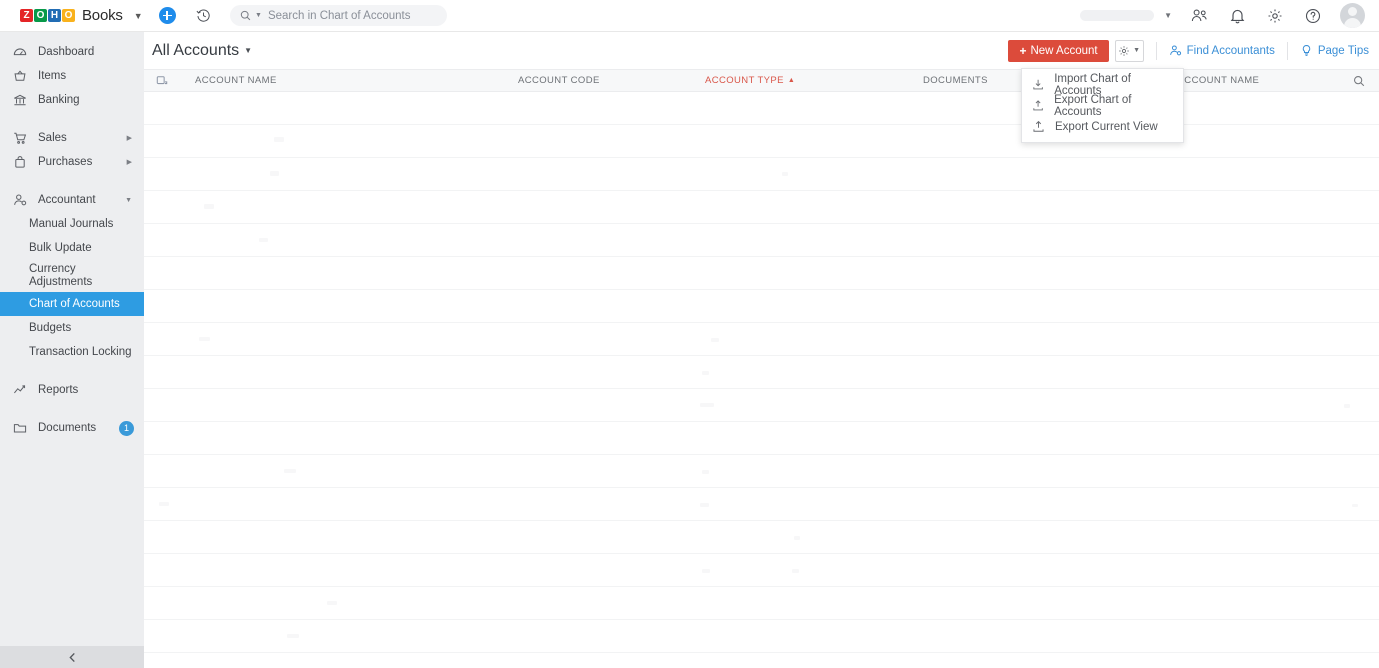 The width and height of the screenshot is (1379, 668). I want to click on top-bar: Z O H O Books ▼ ▼ ▼, so click(689, 16).